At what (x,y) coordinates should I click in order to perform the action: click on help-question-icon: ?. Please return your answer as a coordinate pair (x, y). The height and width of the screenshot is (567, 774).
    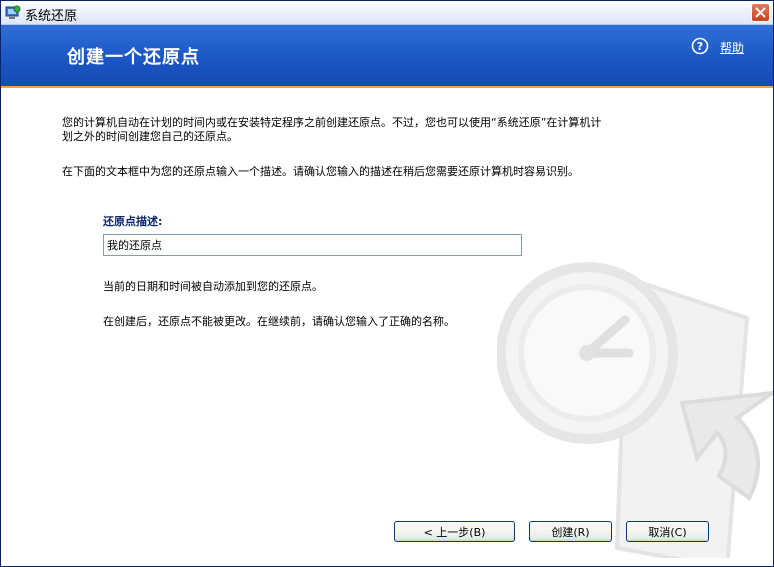
    Looking at the image, I should click on (700, 46).